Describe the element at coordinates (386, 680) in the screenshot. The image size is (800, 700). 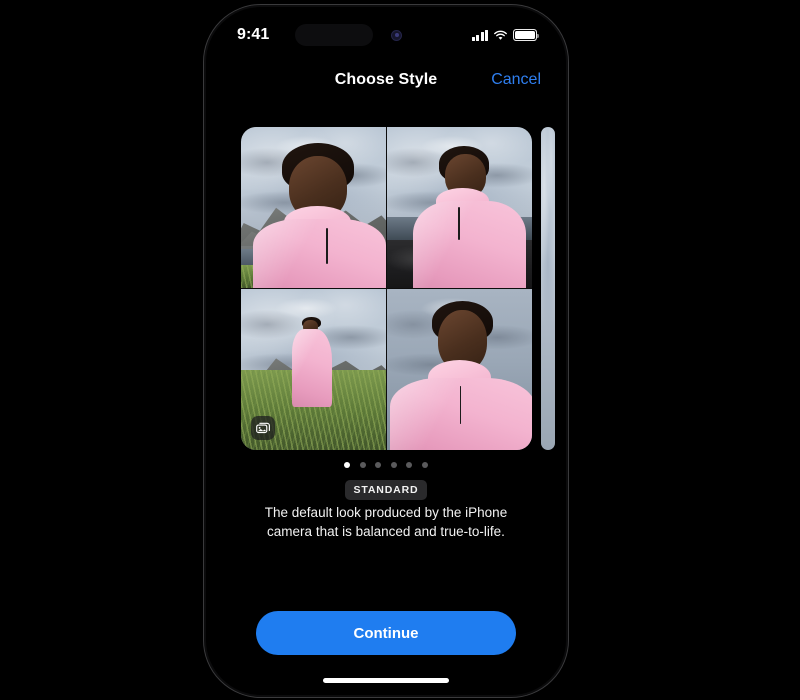
I see `home-indicator` at that location.